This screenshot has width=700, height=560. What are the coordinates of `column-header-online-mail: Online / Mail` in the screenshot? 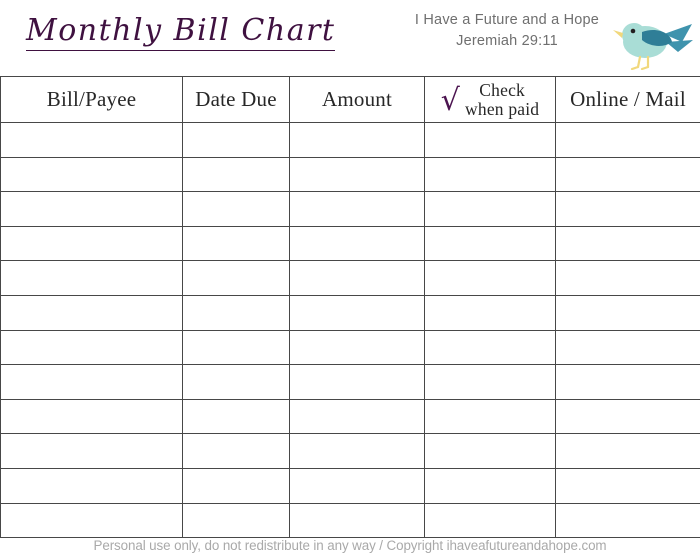 It's located at (627, 99).